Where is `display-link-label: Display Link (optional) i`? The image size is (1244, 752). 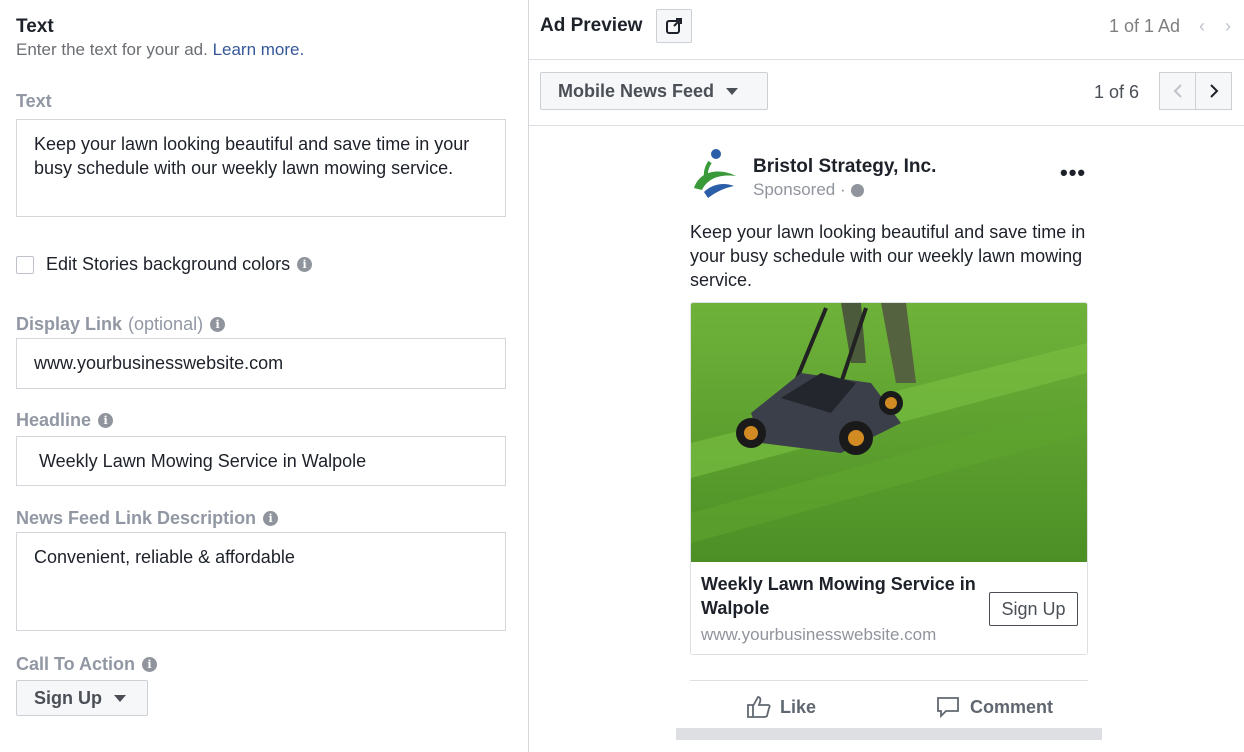 display-link-label: Display Link (optional) i is located at coordinates (121, 324).